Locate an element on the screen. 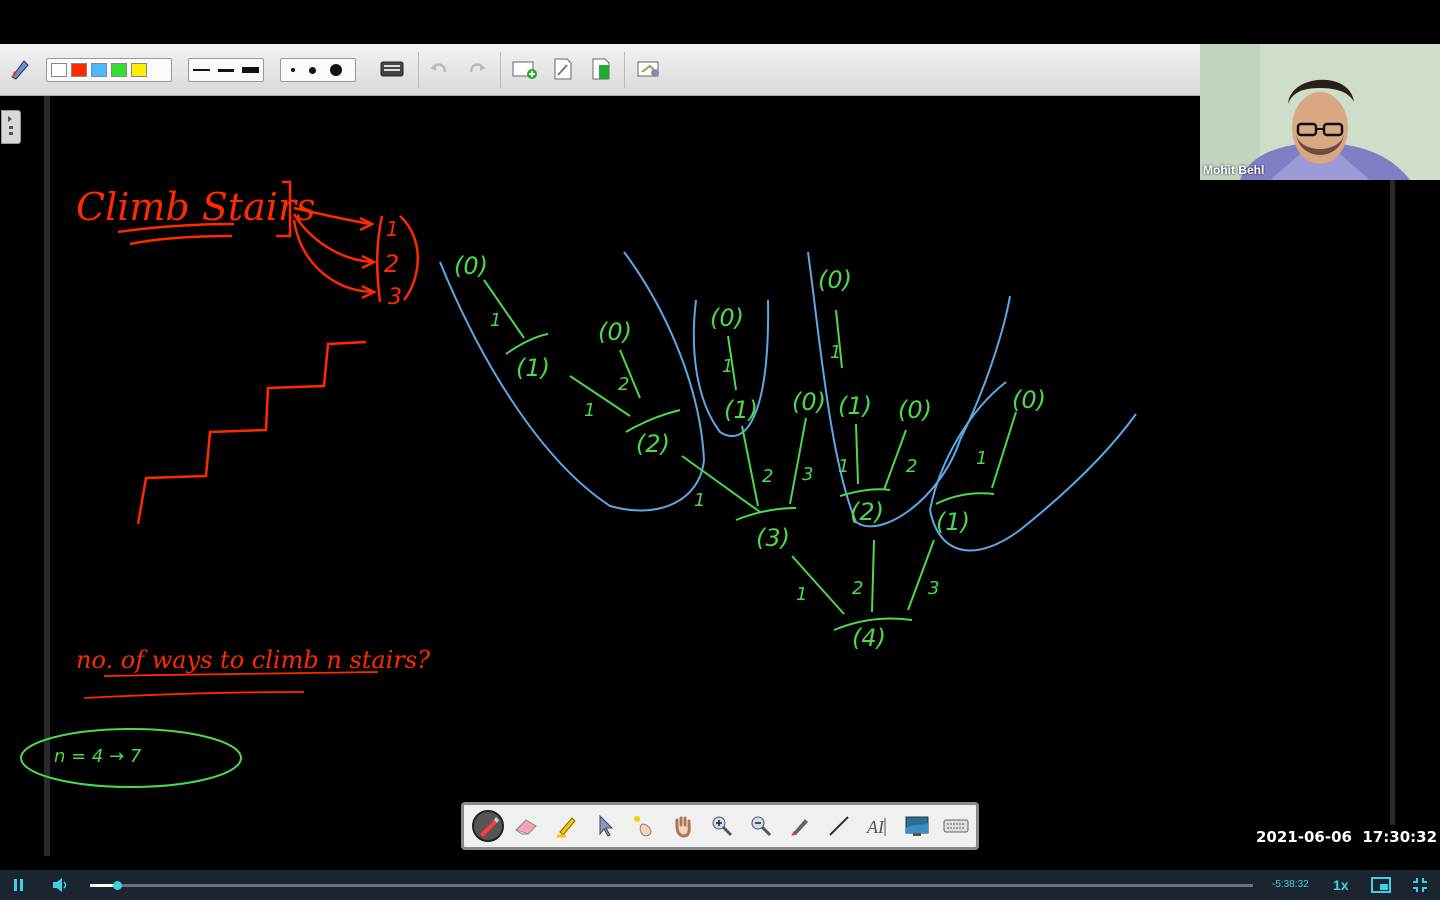  color-white is located at coordinates (59, 70).